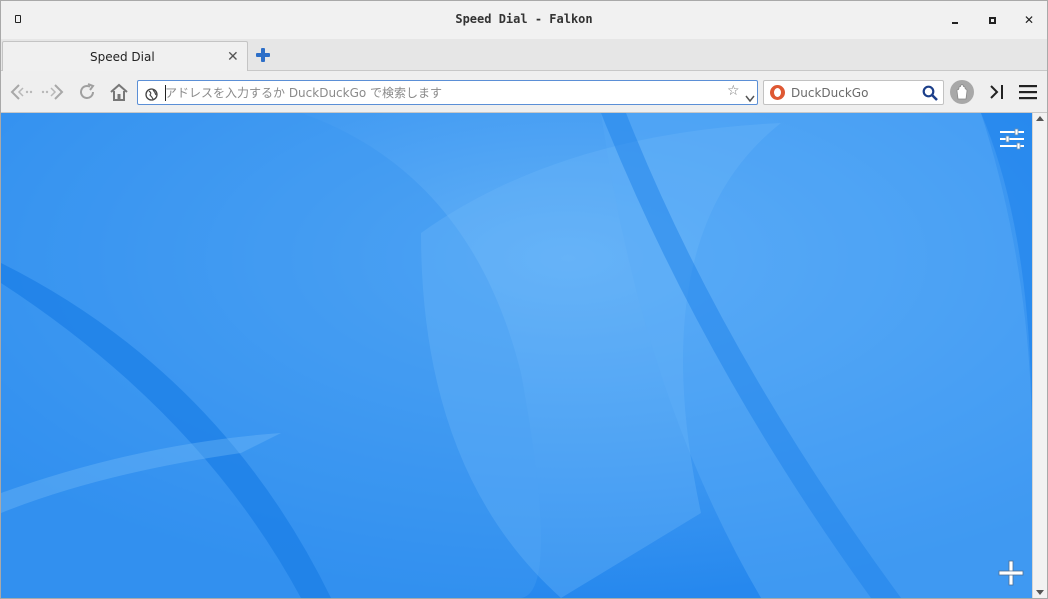 The width and height of the screenshot is (1048, 599). Describe the element at coordinates (997, 92) in the screenshot. I see `sidebar-toggle-icon` at that location.